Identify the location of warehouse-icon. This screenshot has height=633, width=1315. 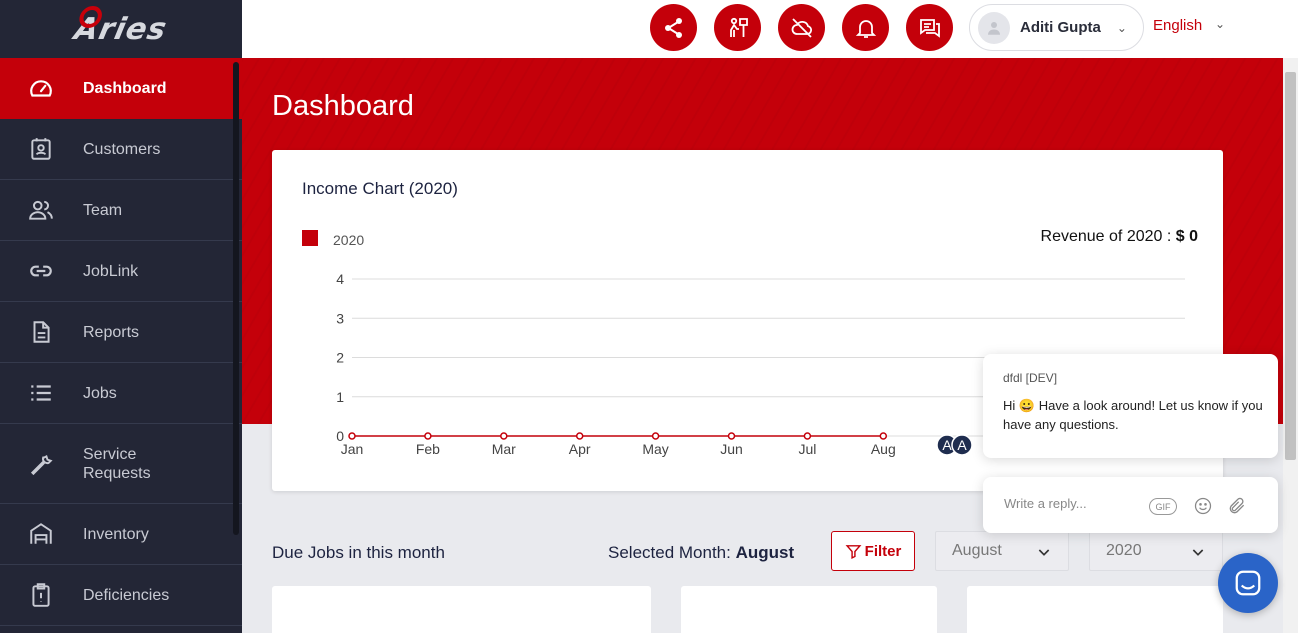
(41, 534).